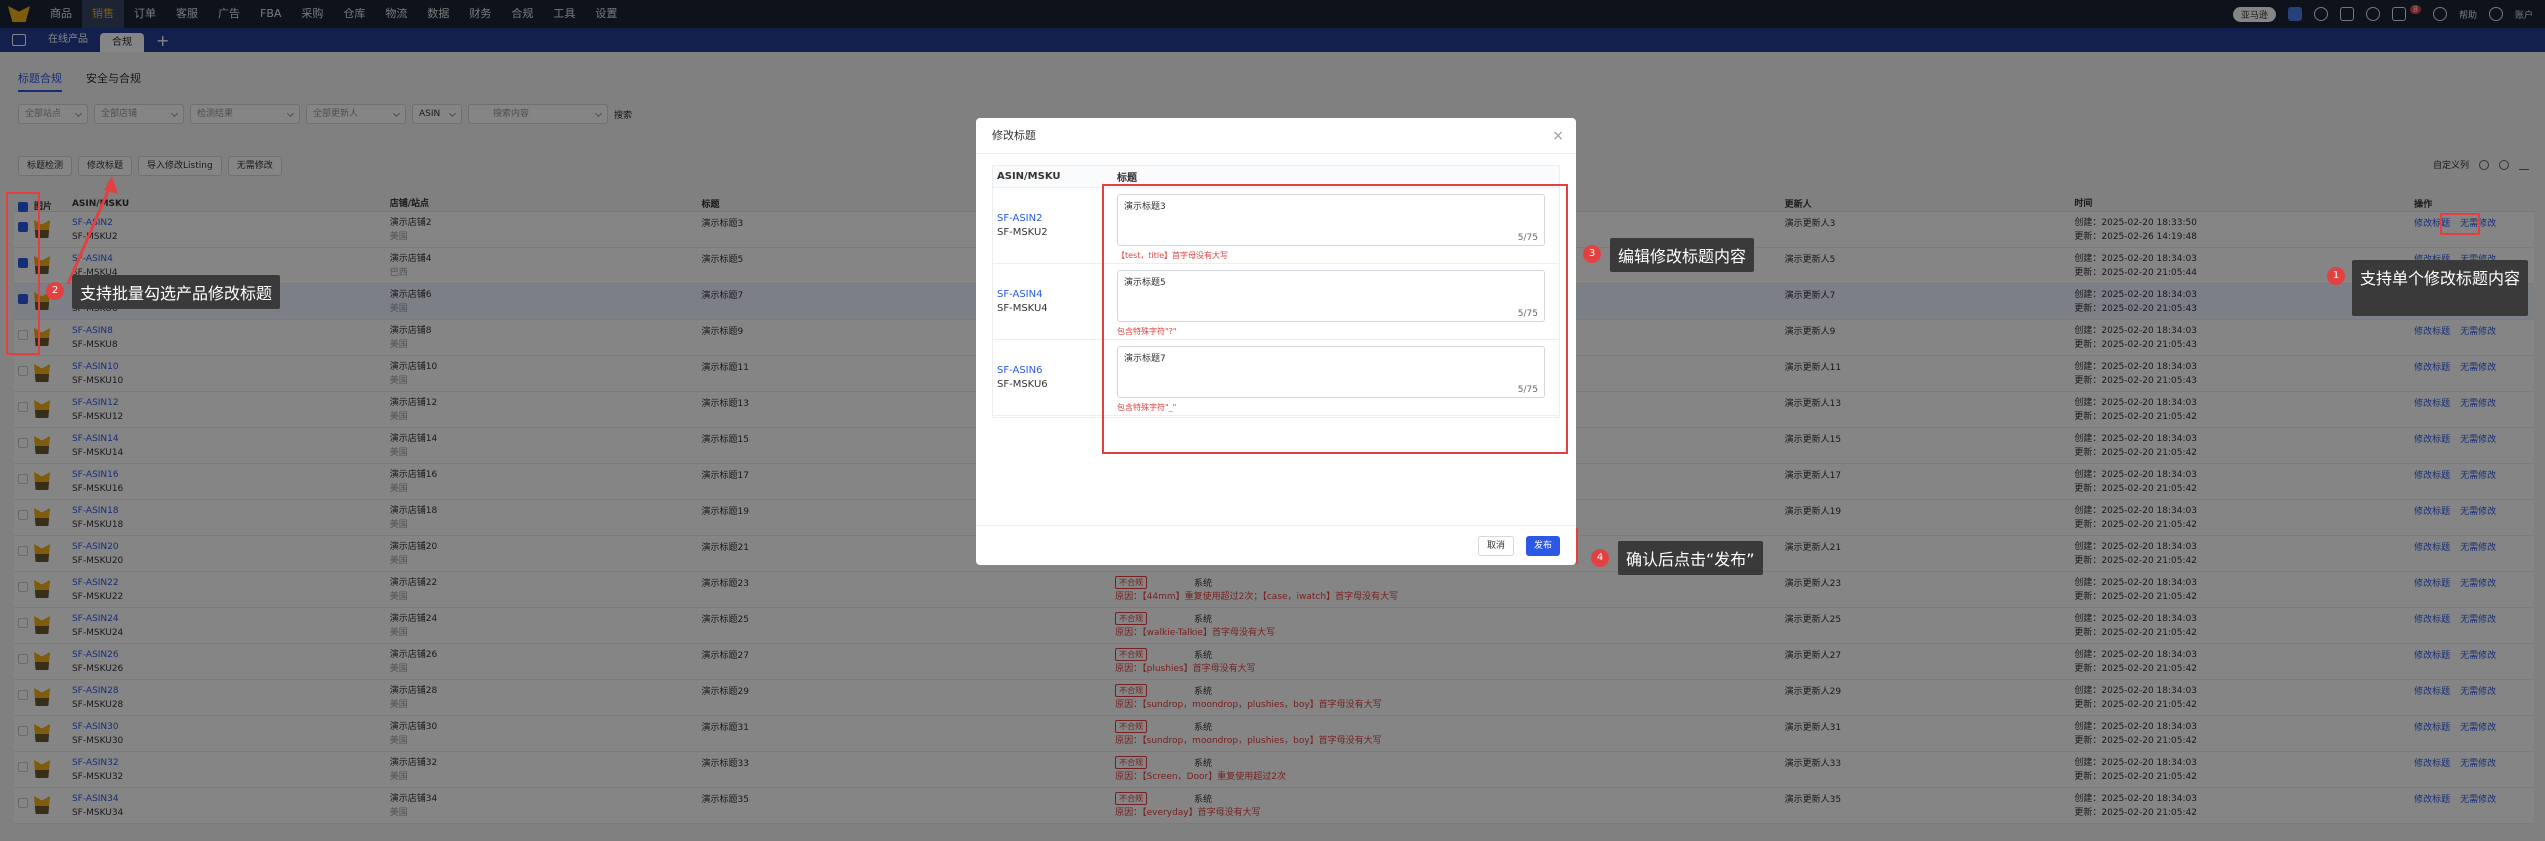 The height and width of the screenshot is (841, 2545). Describe the element at coordinates (1335, 319) in the screenshot. I see `annotation-box-titles` at that location.